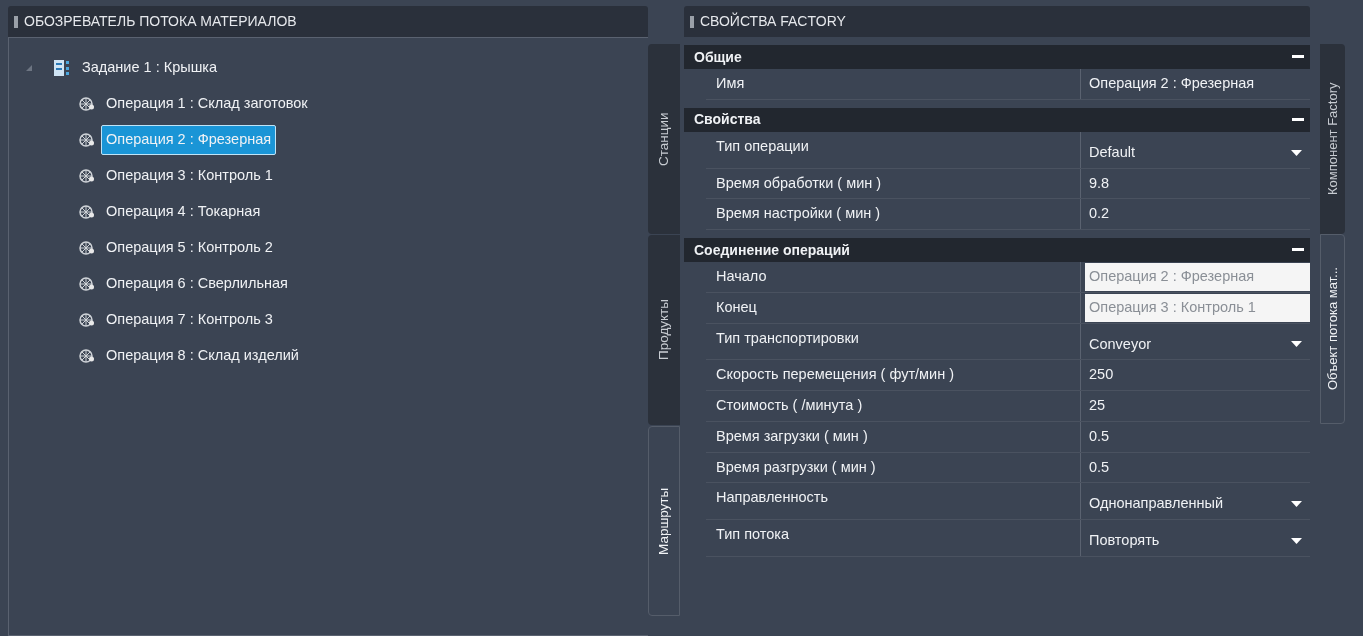 Image resolution: width=1363 pixels, height=636 pixels. What do you see at coordinates (664, 330) in the screenshot?
I see `tab: Продукты` at bounding box center [664, 330].